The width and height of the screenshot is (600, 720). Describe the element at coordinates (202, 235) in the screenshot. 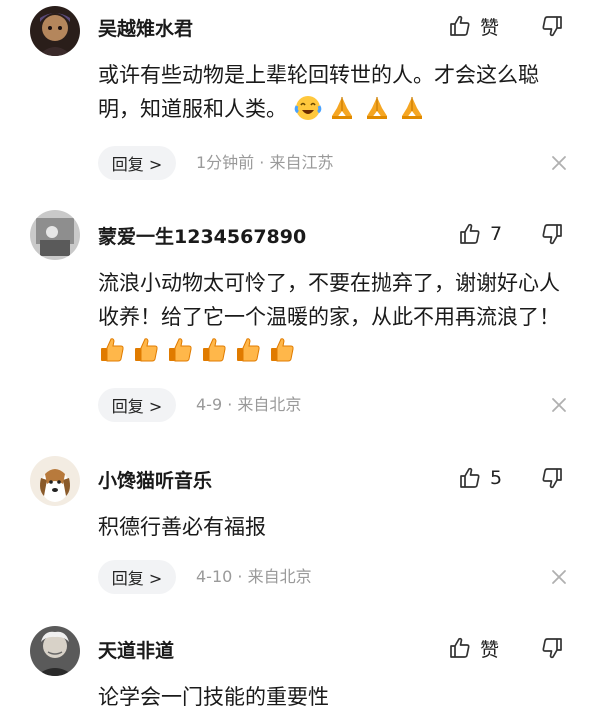

I see `username: 蒙爱一生1234567890` at that location.